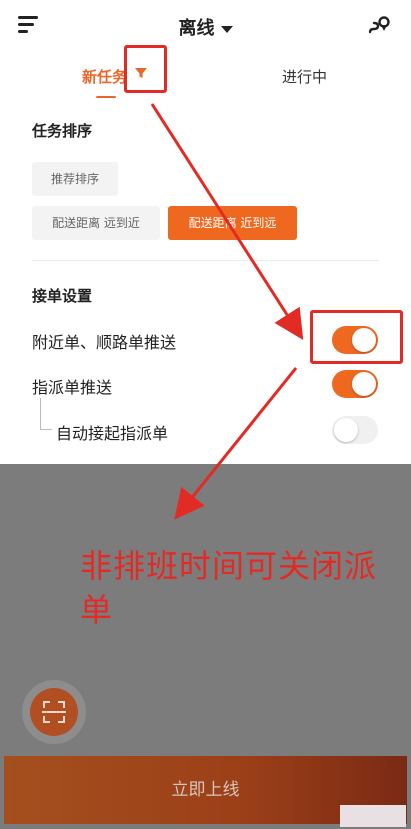 The image size is (411, 829). What do you see at coordinates (196, 28) in the screenshot?
I see `status-title: 离线` at bounding box center [196, 28].